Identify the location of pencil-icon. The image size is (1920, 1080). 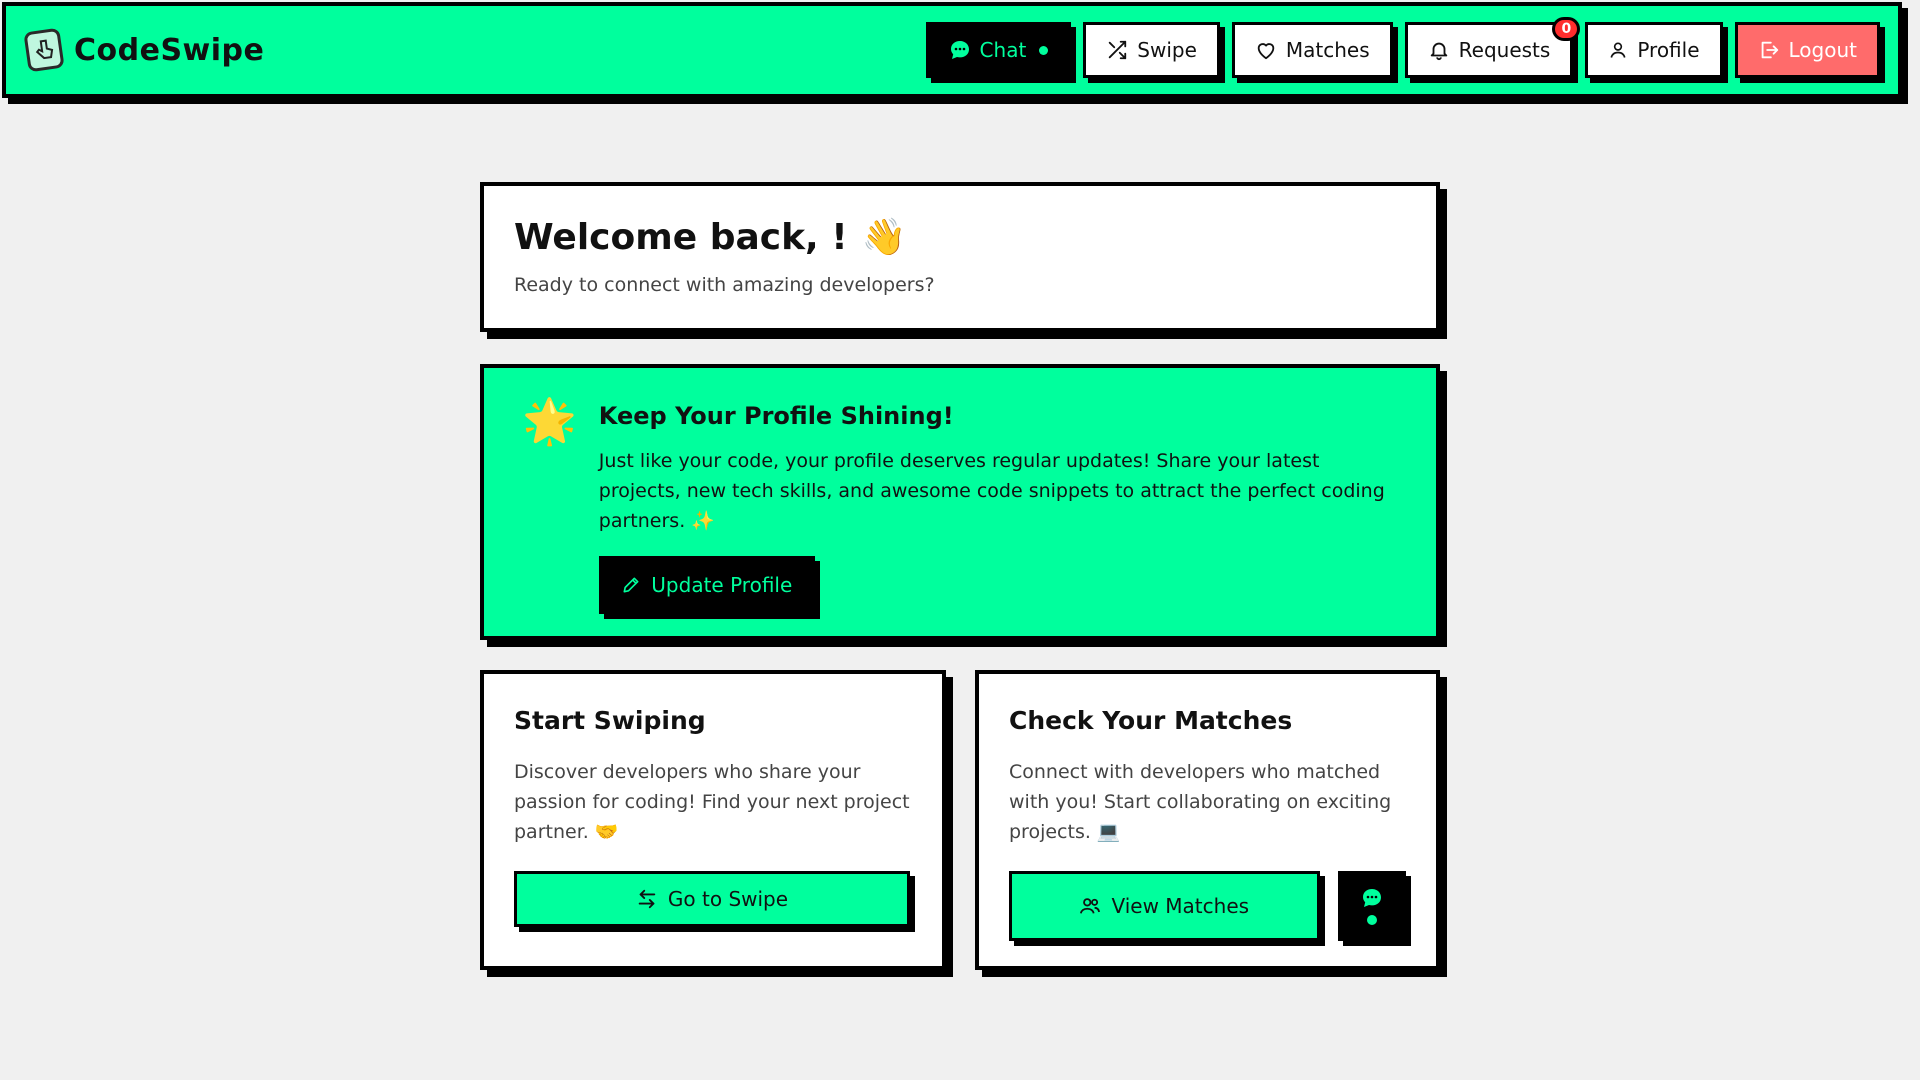
(631, 585).